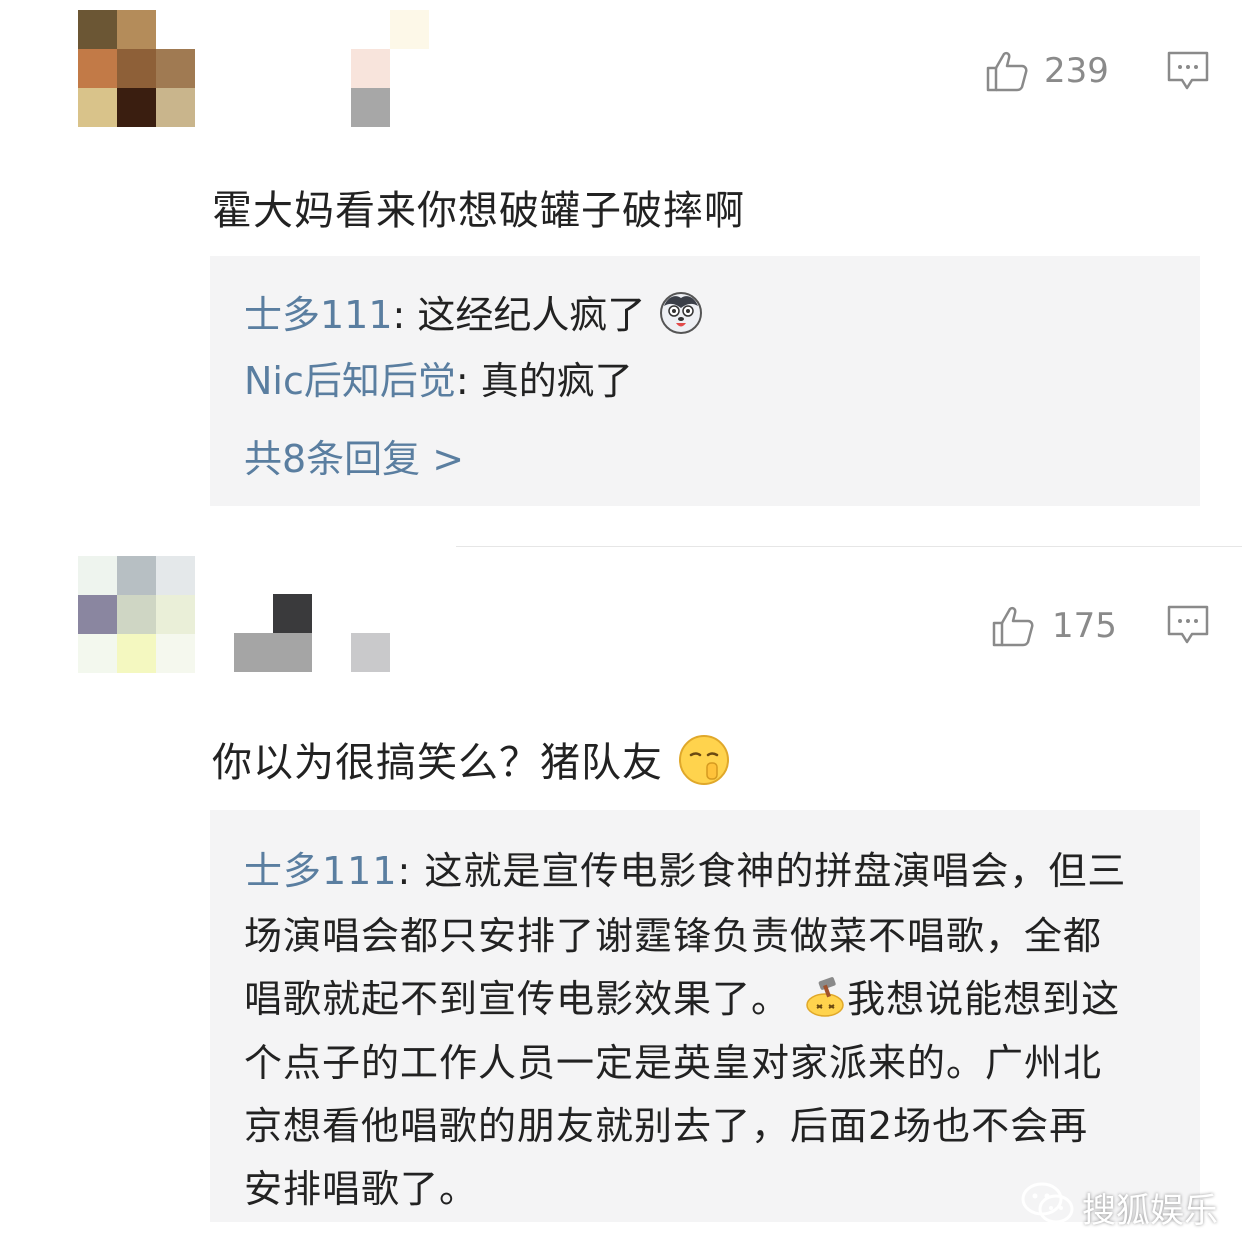  Describe the element at coordinates (478, 211) in the screenshot. I see `comment-text: 霍大妈看来你想破罐子破摔啊` at that location.